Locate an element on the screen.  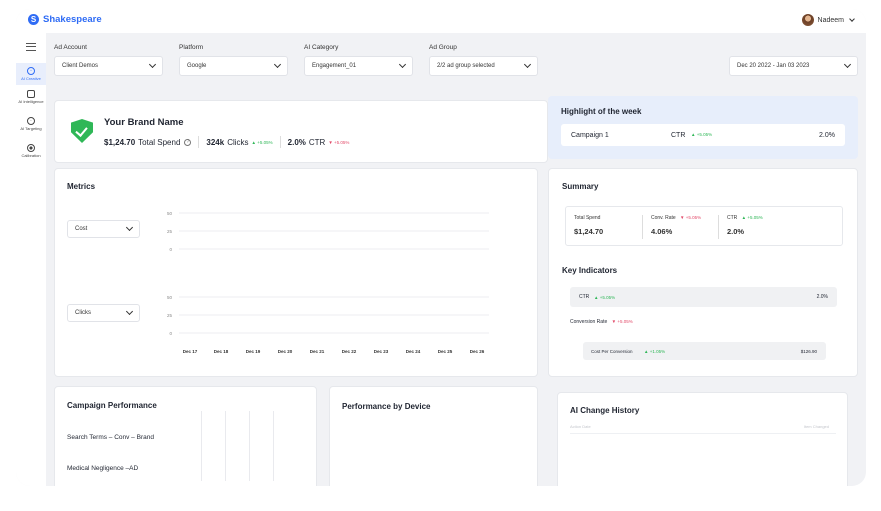
ad-account-select: Client Demos is located at coordinates (108, 66).